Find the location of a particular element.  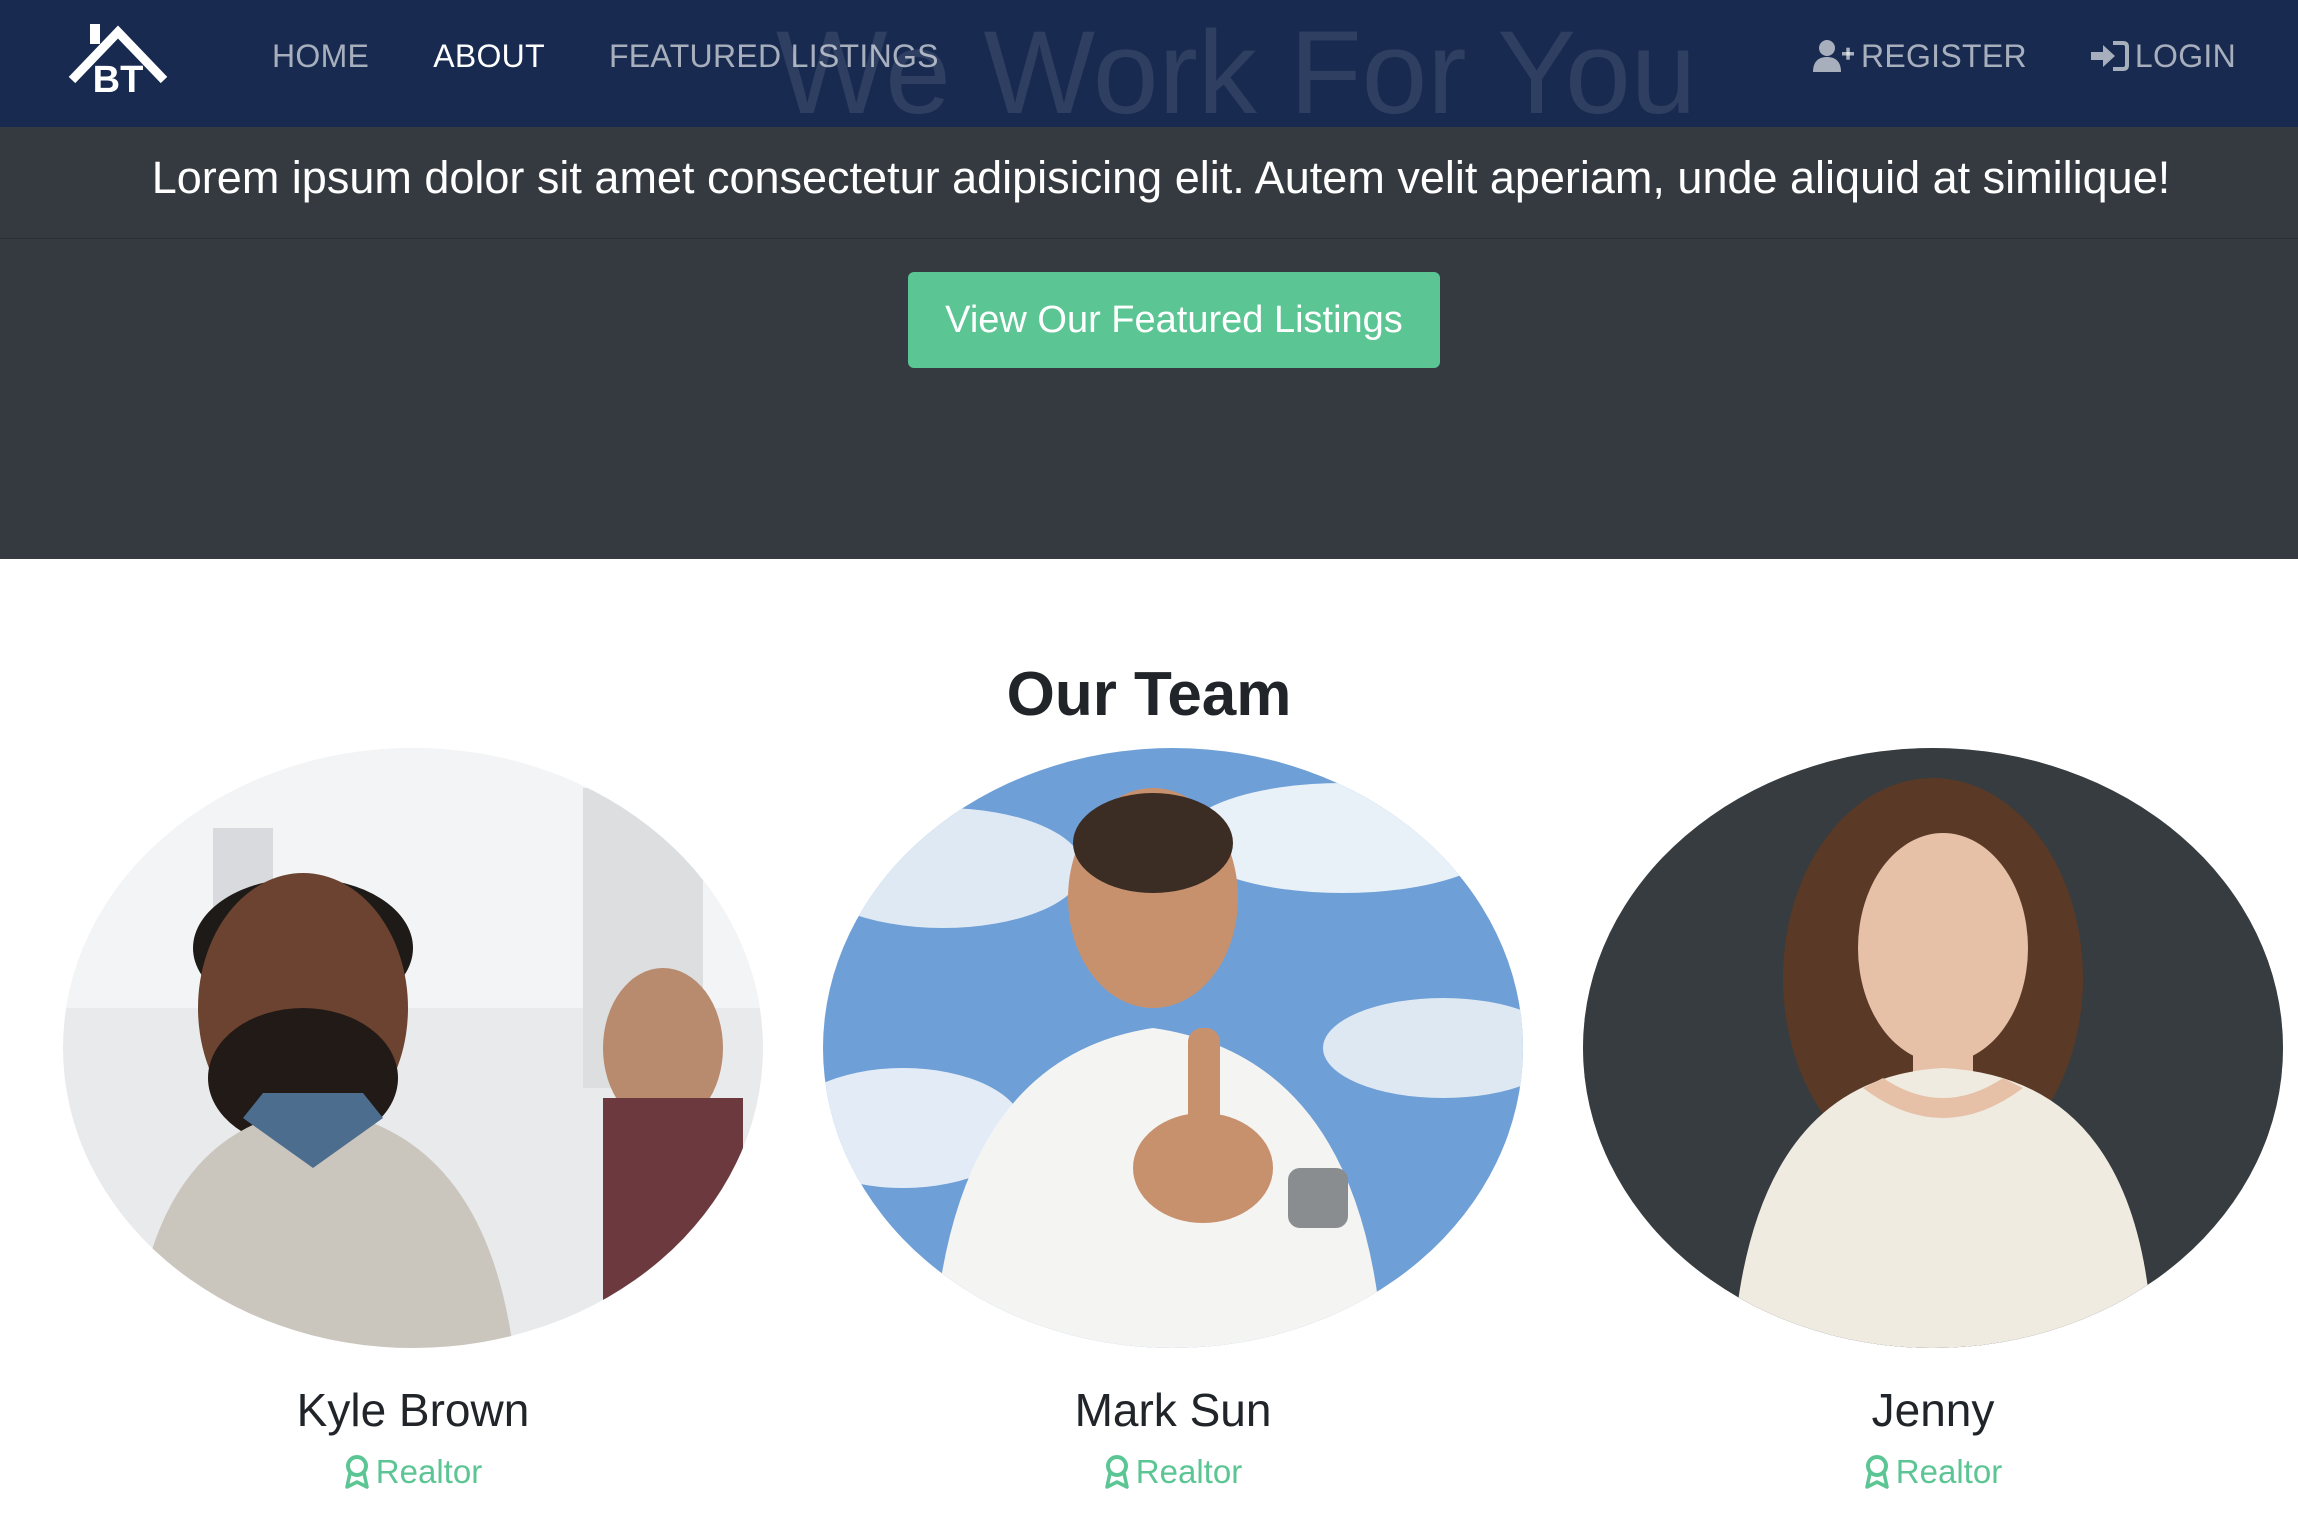

login-link: LOGIN is located at coordinates (2163, 56).